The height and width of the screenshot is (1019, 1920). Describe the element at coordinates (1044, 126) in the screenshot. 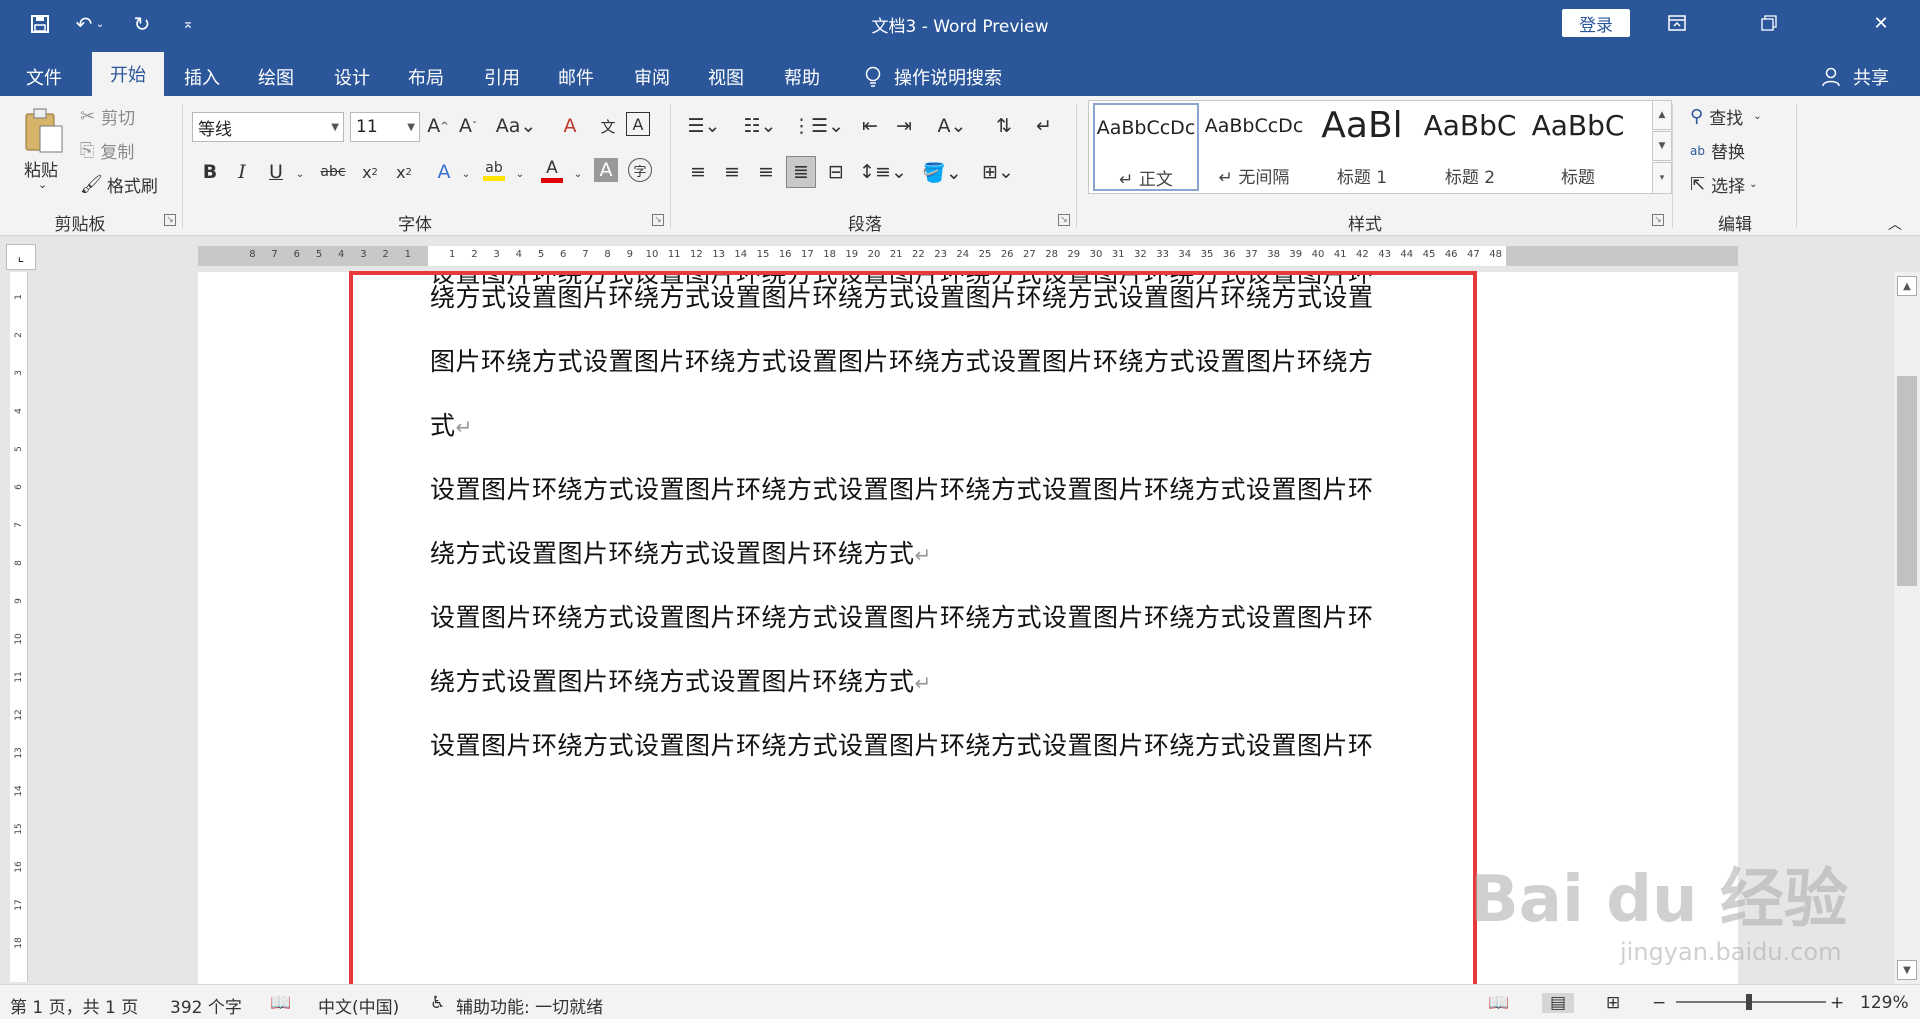

I see `show-marks-icon: ↵` at that location.